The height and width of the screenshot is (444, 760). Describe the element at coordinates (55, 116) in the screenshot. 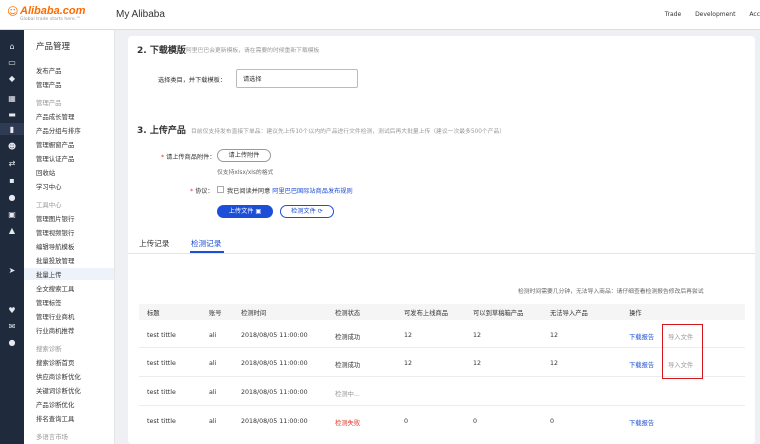

I see `sidebar-item-growth: 产品成长管理` at that location.